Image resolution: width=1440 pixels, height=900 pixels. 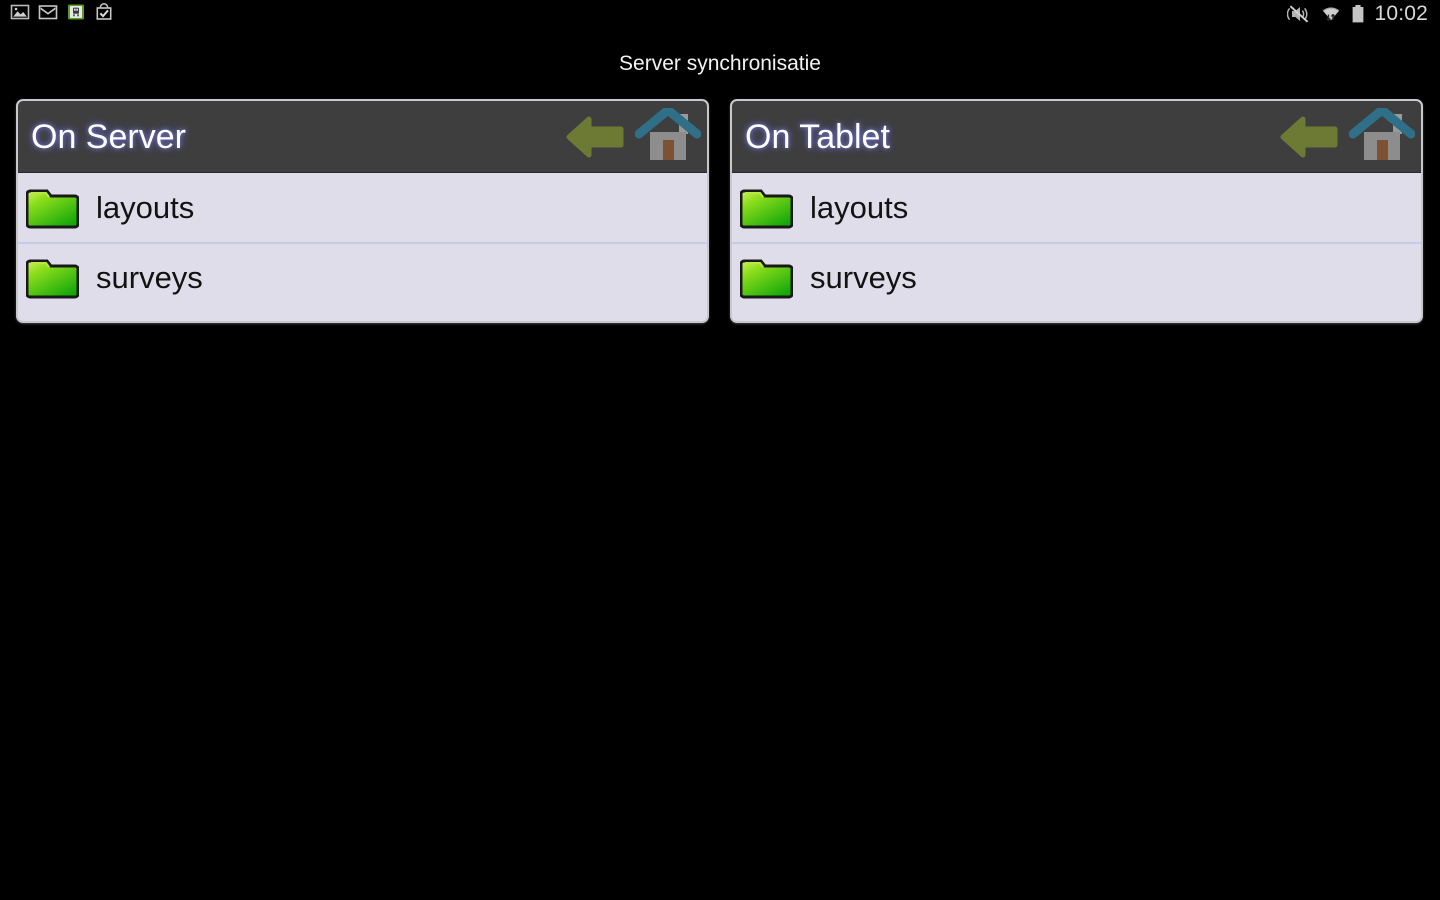 What do you see at coordinates (720, 63) in the screenshot?
I see `page-title: Server synchronisatie` at bounding box center [720, 63].